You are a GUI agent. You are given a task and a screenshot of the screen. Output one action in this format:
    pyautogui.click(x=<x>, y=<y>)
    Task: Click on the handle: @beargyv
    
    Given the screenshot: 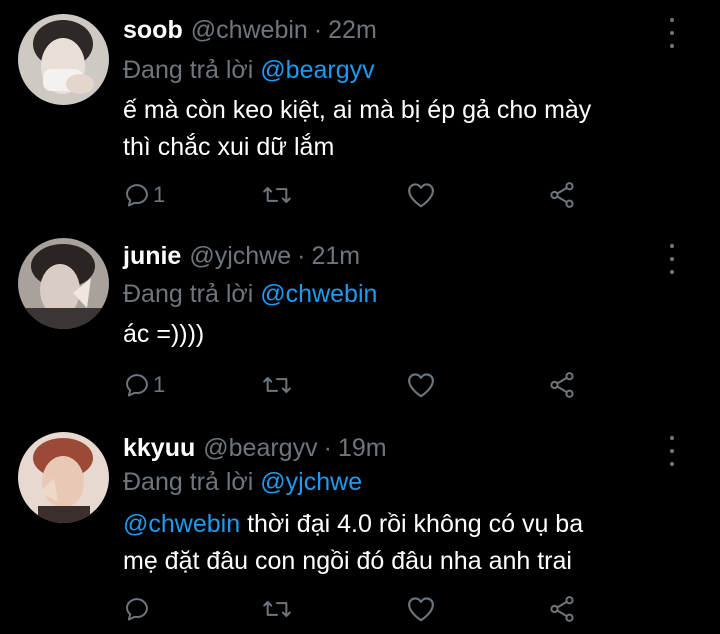 What is the action you would take?
    pyautogui.click(x=260, y=448)
    